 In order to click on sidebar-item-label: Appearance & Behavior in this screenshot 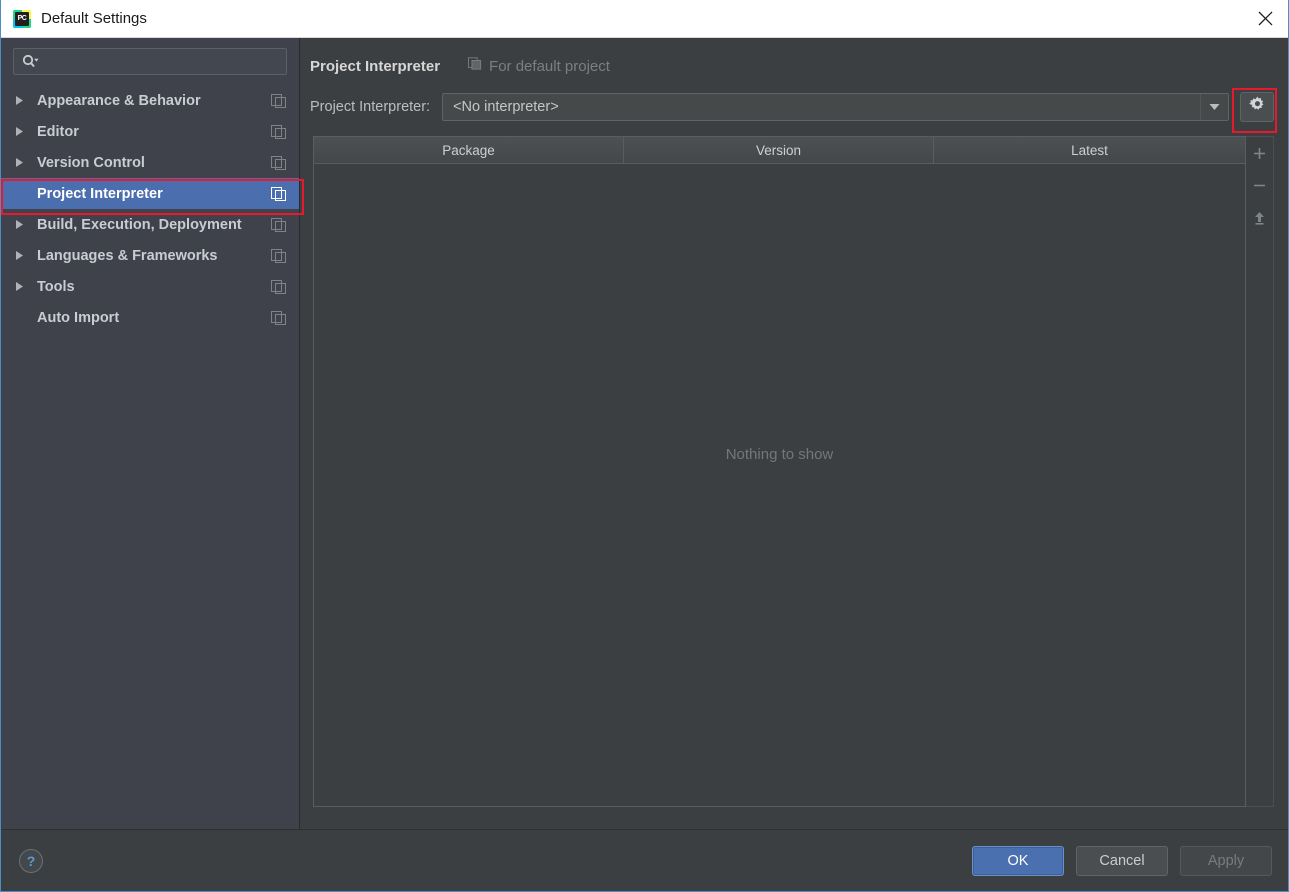, I will do `click(119, 100)`.